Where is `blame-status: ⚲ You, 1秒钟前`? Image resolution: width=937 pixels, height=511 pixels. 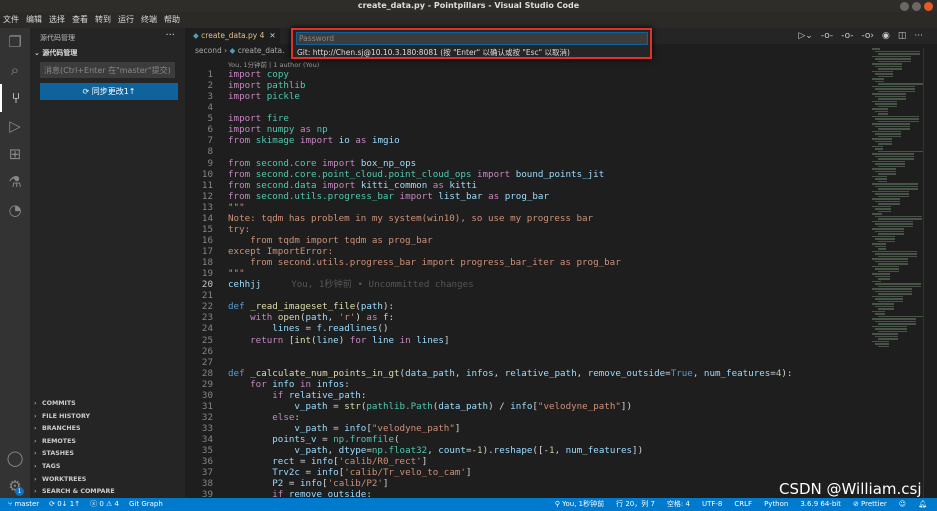 blame-status: ⚲ You, 1秒钟前 is located at coordinates (579, 504).